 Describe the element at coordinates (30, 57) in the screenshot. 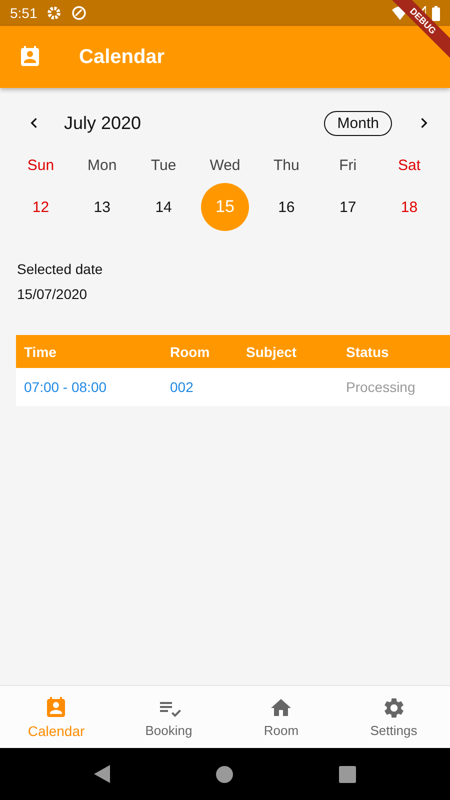

I see `calendar-icon` at that location.